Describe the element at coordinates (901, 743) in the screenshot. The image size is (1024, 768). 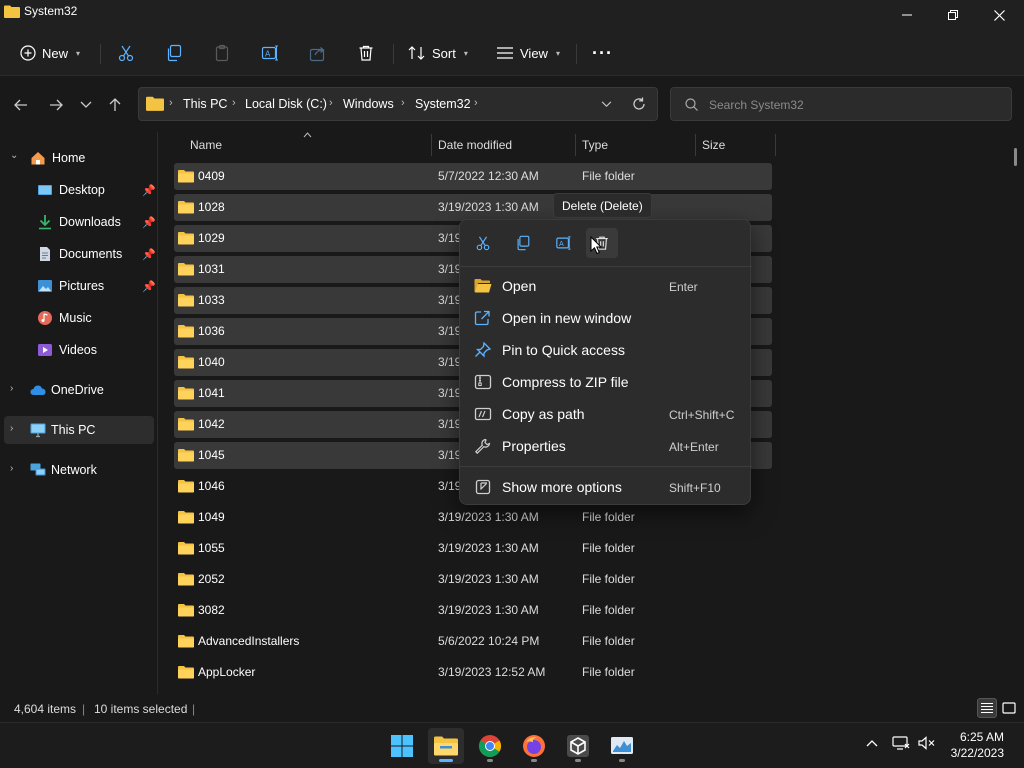
I see `network-status-icon` at that location.